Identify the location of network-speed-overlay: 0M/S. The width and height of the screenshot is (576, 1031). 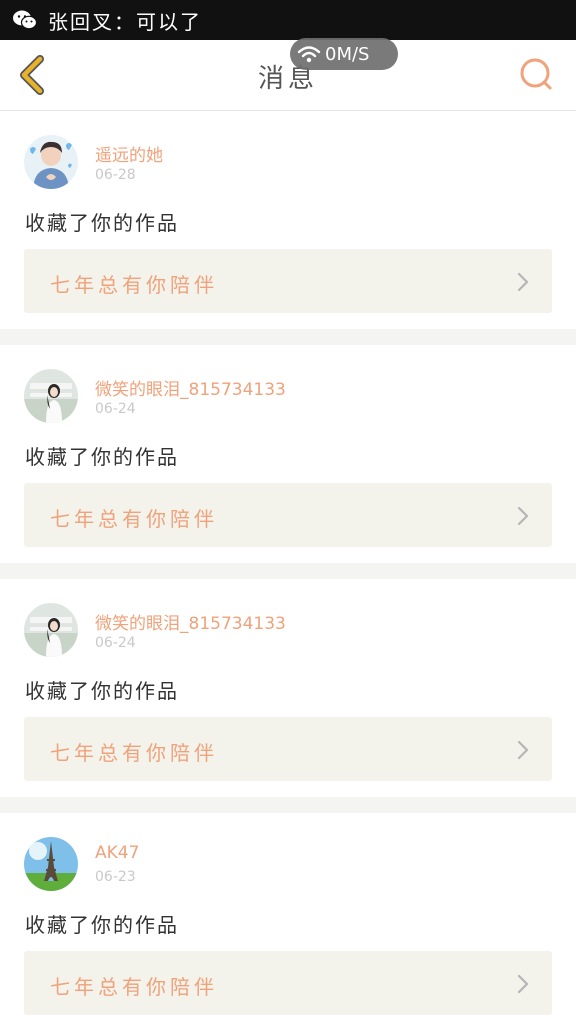
(344, 54).